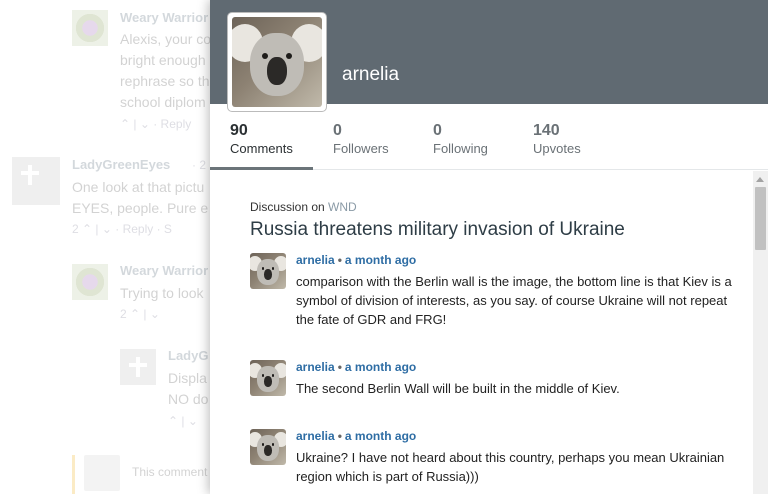 Image resolution: width=768 pixels, height=494 pixels. I want to click on discussion-source: Discussion on WND, so click(303, 207).